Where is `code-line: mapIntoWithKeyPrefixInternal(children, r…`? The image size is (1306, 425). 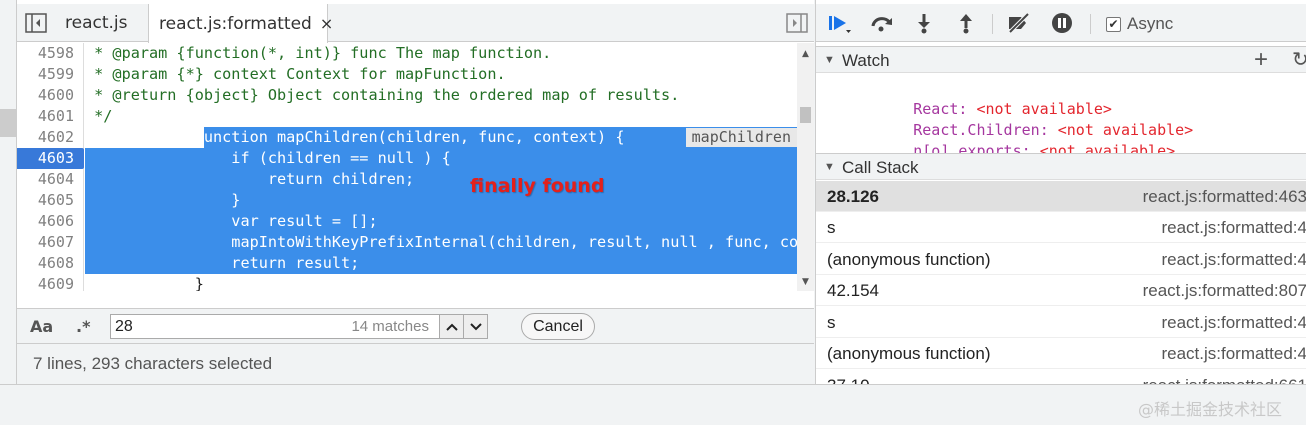
code-line: mapIntoWithKeyPrefixInternal(children, r… is located at coordinates (441, 242).